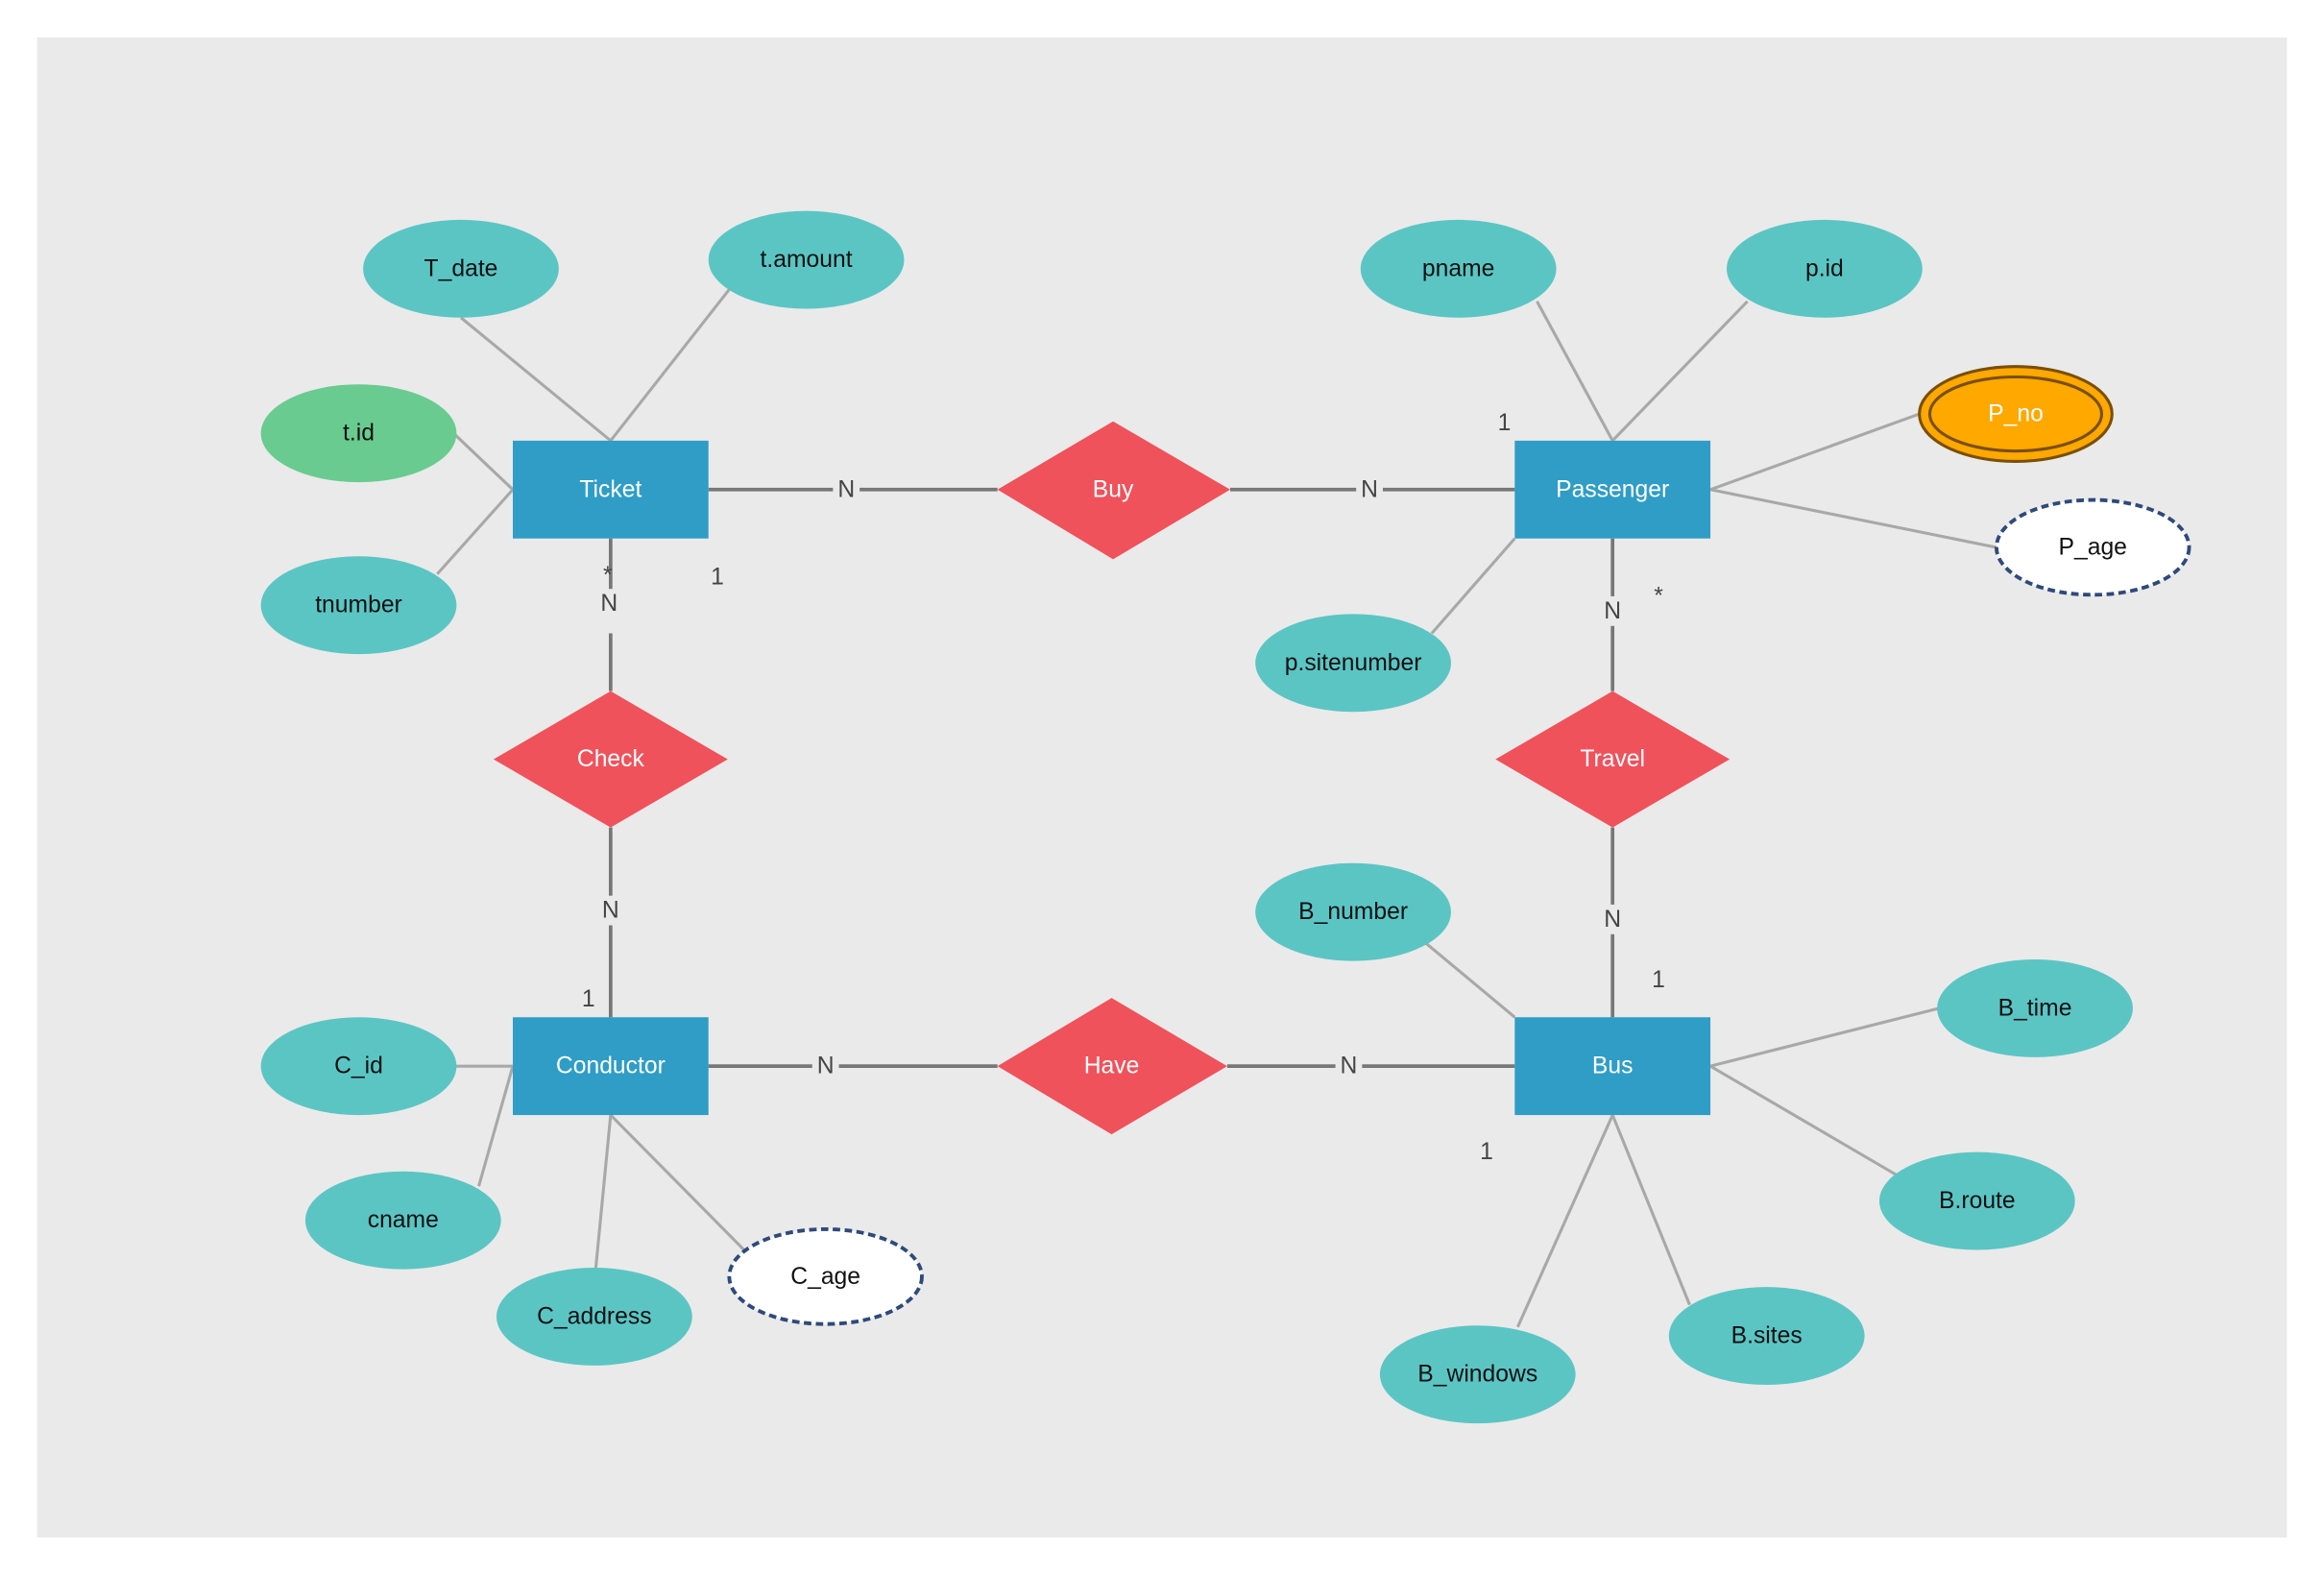 This screenshot has width=2324, height=1575. I want to click on attribute-p-age-derived: P_age, so click(2092, 547).